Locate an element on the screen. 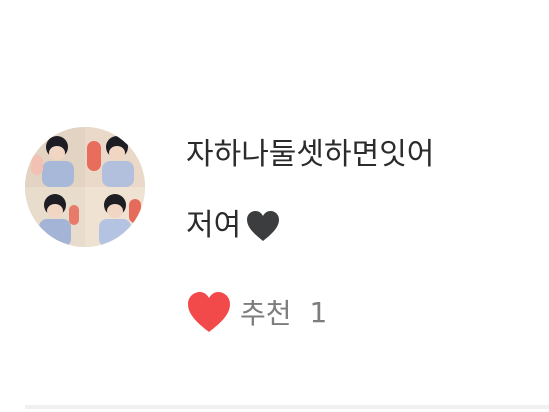  avatar is located at coordinates (85, 187).